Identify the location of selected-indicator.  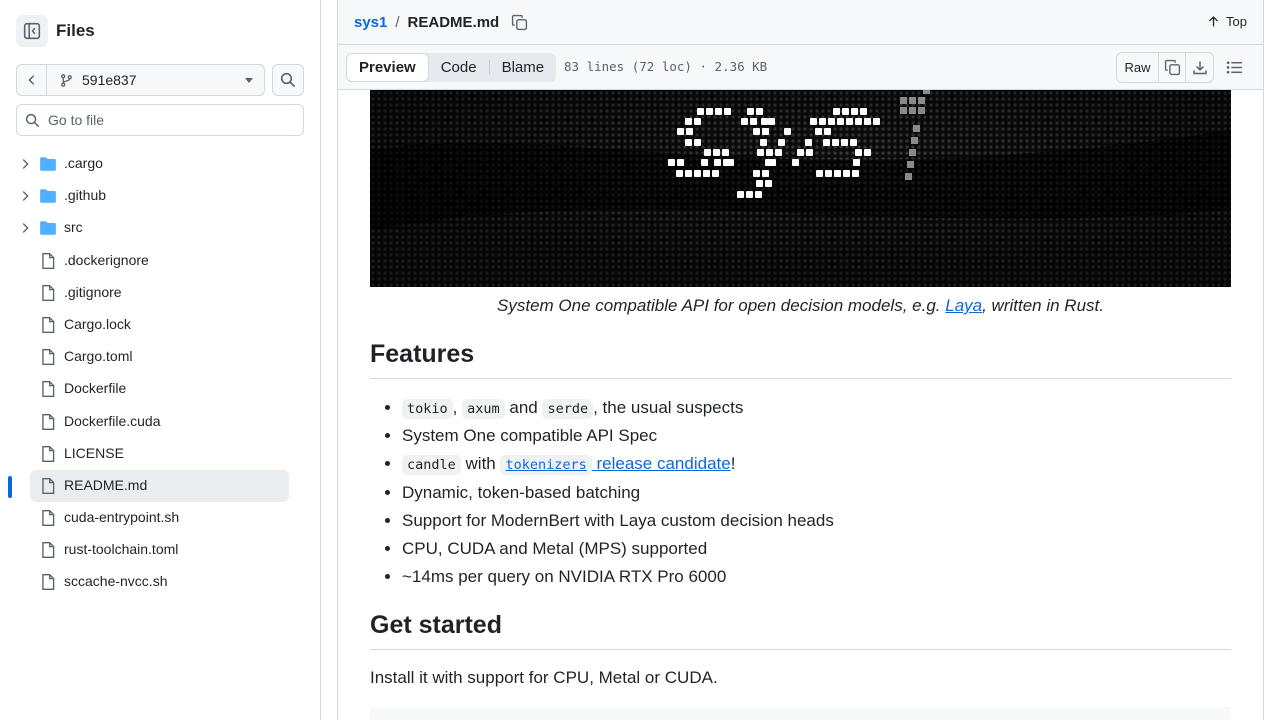
(10, 486).